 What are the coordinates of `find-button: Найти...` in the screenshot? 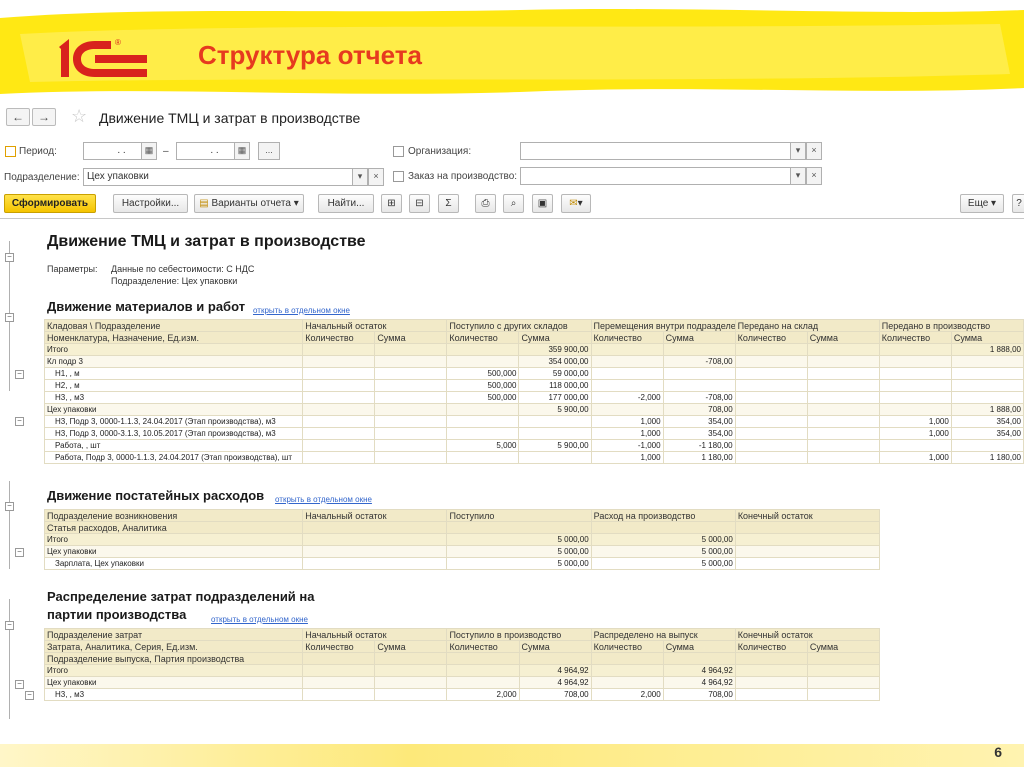 It's located at (346, 203).